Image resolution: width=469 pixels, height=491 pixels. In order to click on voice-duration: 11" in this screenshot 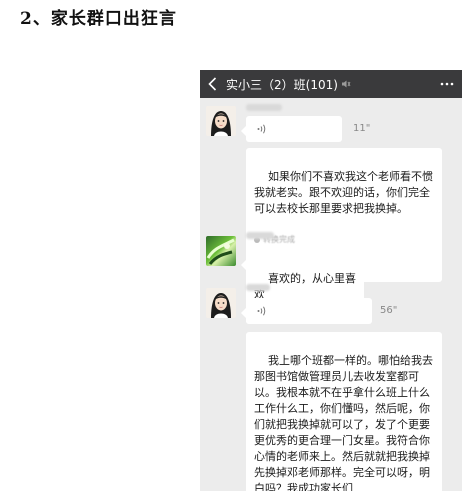, I will do `click(362, 128)`.